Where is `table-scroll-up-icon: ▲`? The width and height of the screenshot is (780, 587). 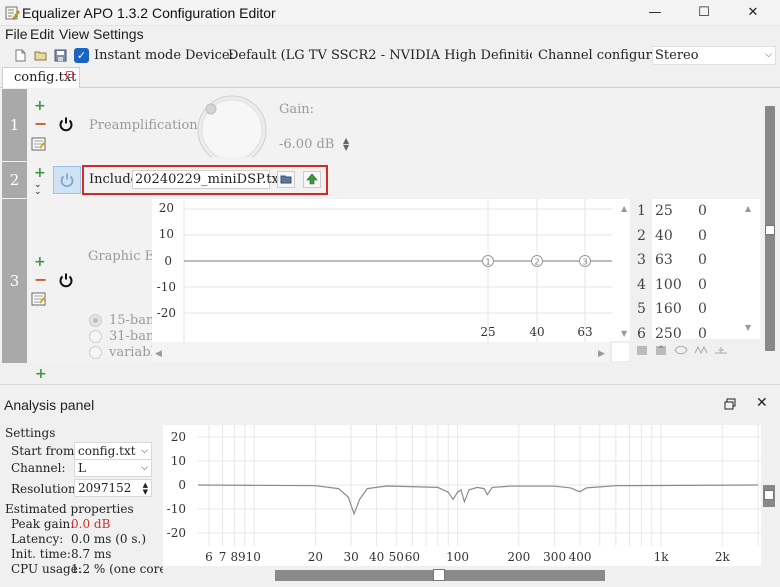 table-scroll-up-icon: ▲ is located at coordinates (748, 208).